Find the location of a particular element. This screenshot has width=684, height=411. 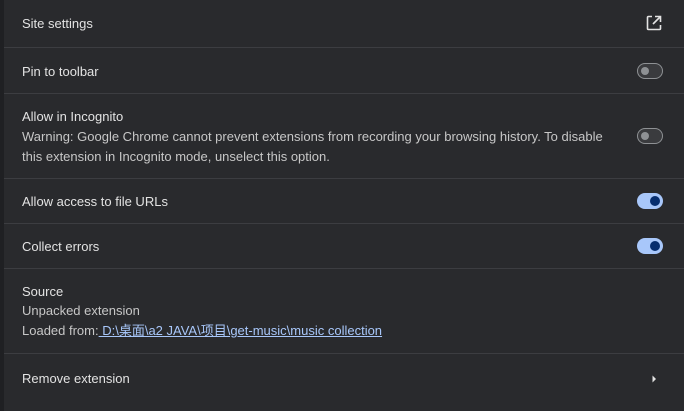

file-urls-toggle is located at coordinates (650, 201).